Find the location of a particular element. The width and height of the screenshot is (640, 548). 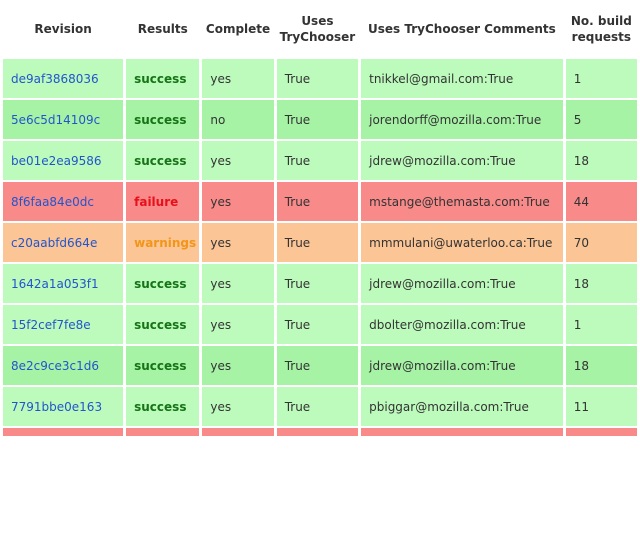

revision-link: c20aabfd664e is located at coordinates (54, 243).